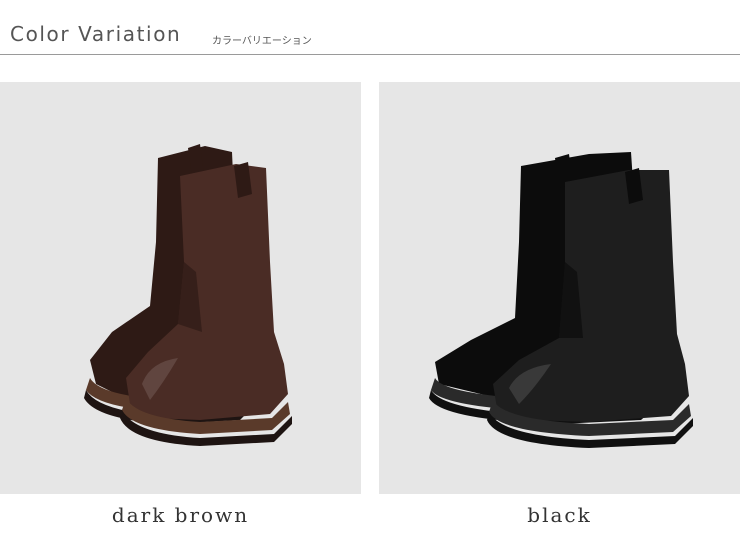 The width and height of the screenshot is (740, 534). What do you see at coordinates (96, 34) in the screenshot?
I see `section-title: Color Variation` at bounding box center [96, 34].